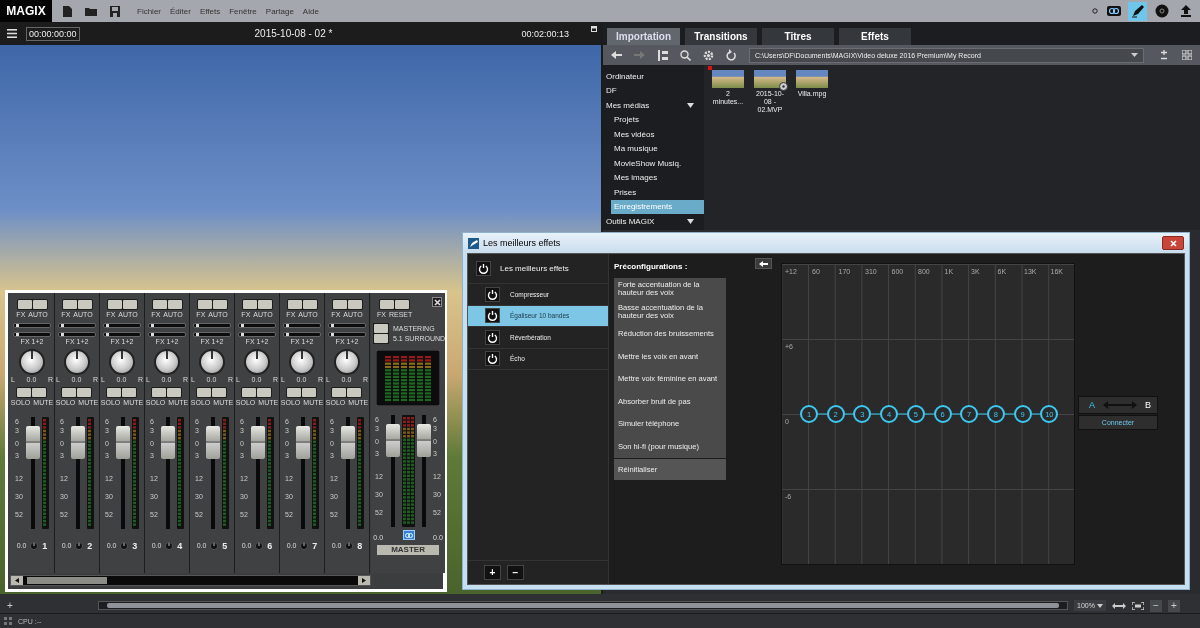 The width and height of the screenshot is (1200, 628). Describe the element at coordinates (763, 263) in the screenshot. I see `back-button` at that location.